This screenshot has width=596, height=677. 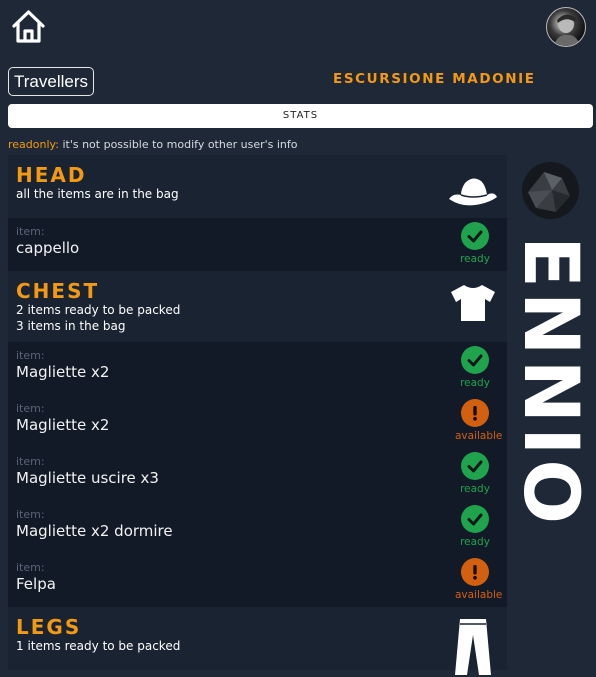 I want to click on home-icon, so click(x=28, y=26).